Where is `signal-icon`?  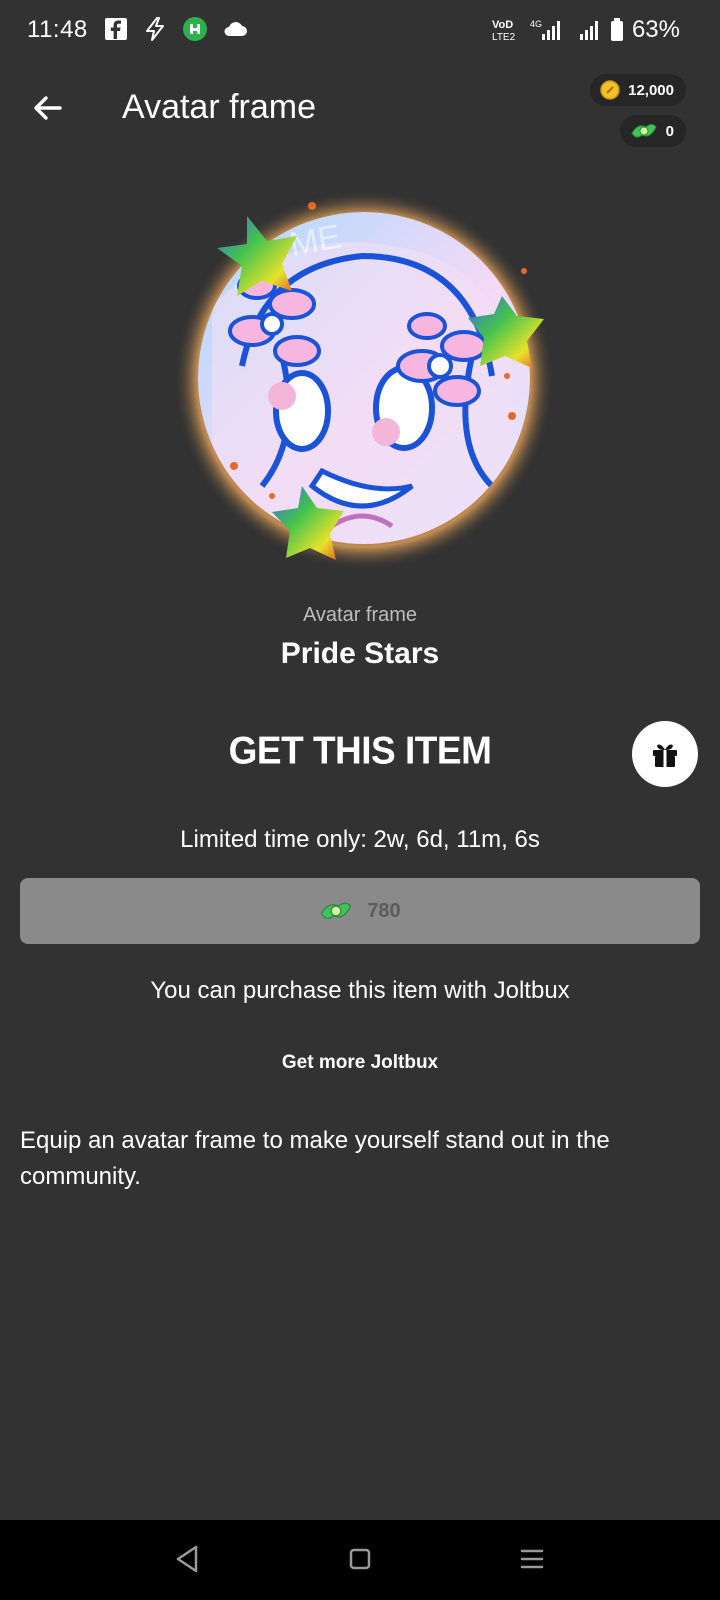
signal-icon is located at coordinates (588, 30).